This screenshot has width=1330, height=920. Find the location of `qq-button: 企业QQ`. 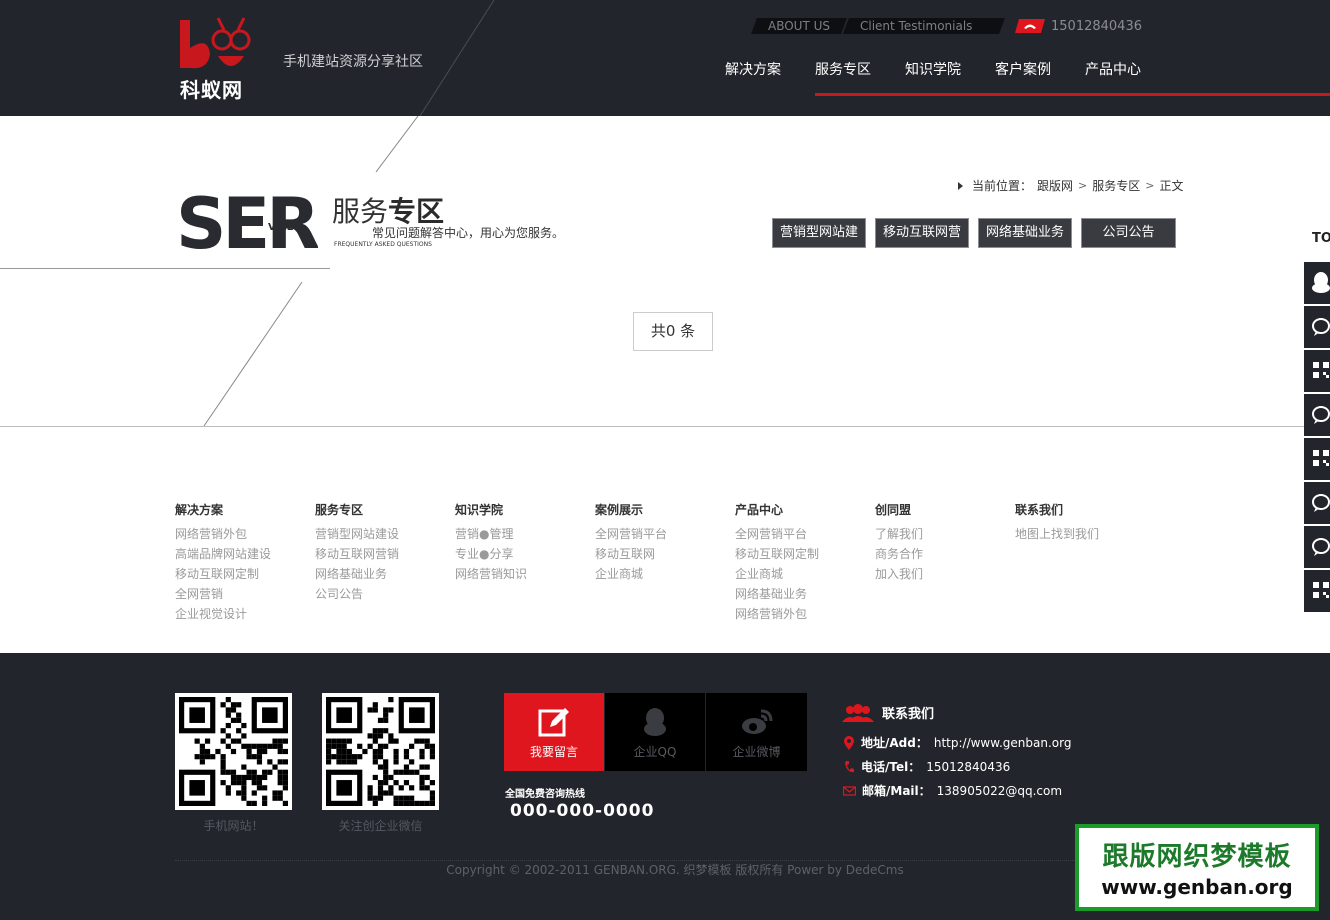

qq-button: 企业QQ is located at coordinates (655, 732).